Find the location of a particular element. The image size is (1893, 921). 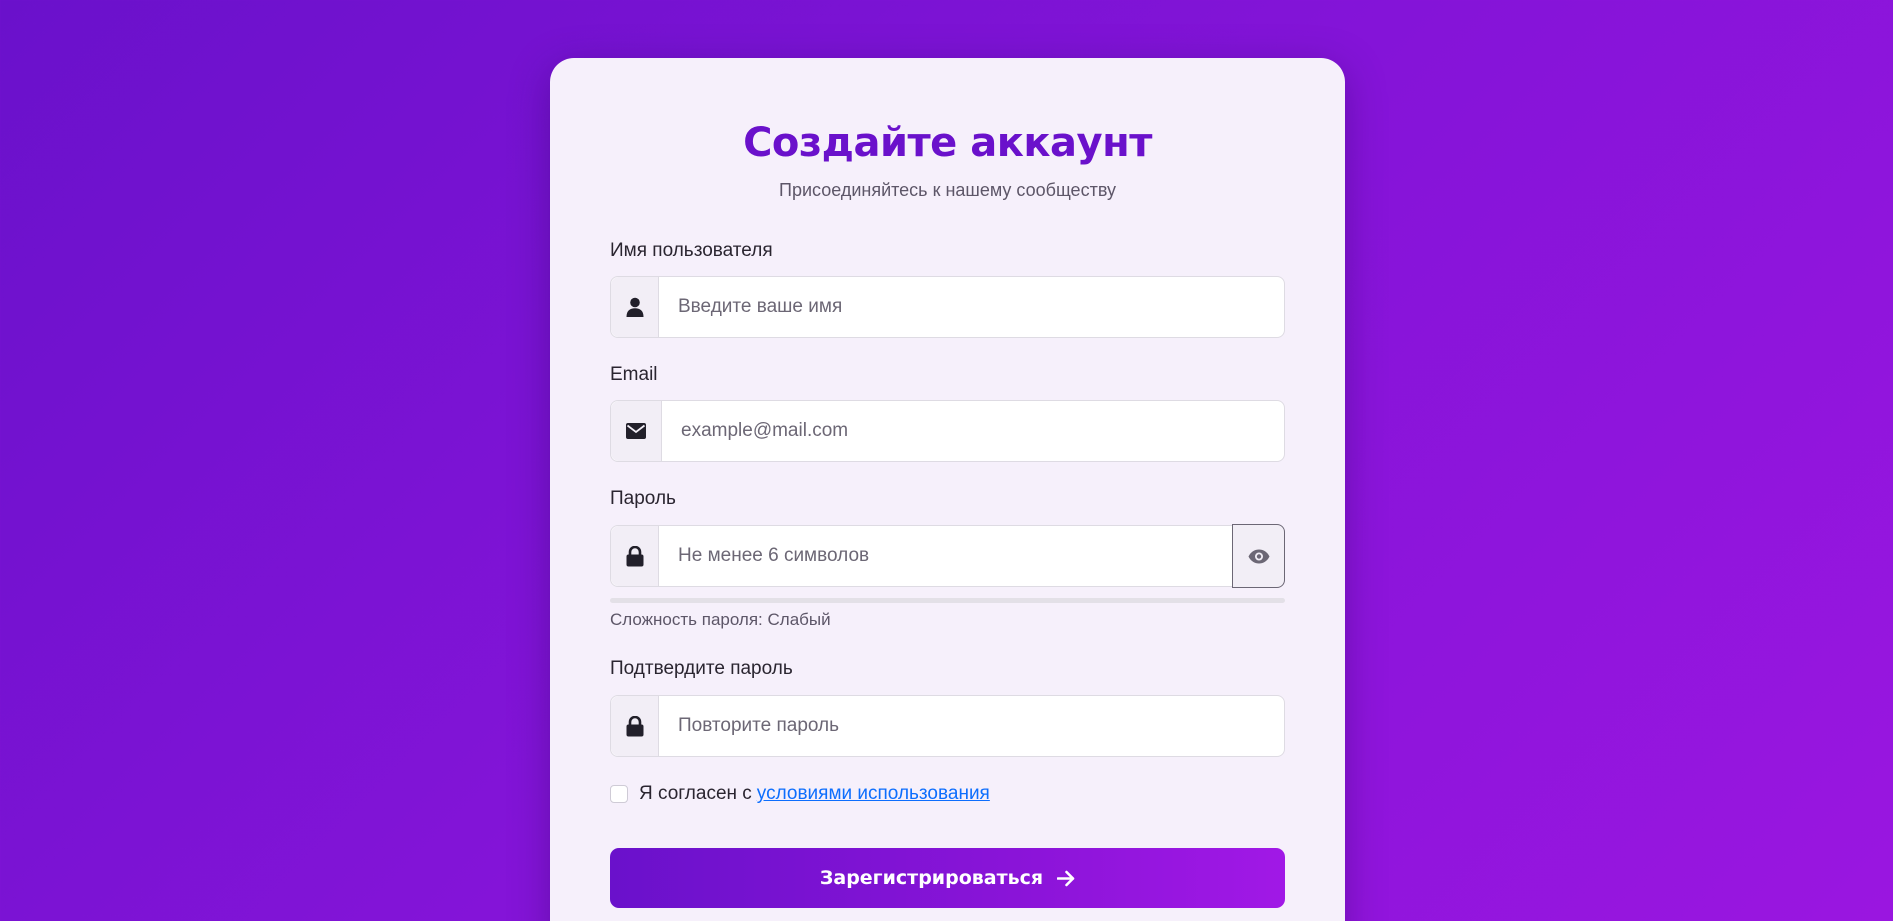

password-addon is located at coordinates (635, 556).